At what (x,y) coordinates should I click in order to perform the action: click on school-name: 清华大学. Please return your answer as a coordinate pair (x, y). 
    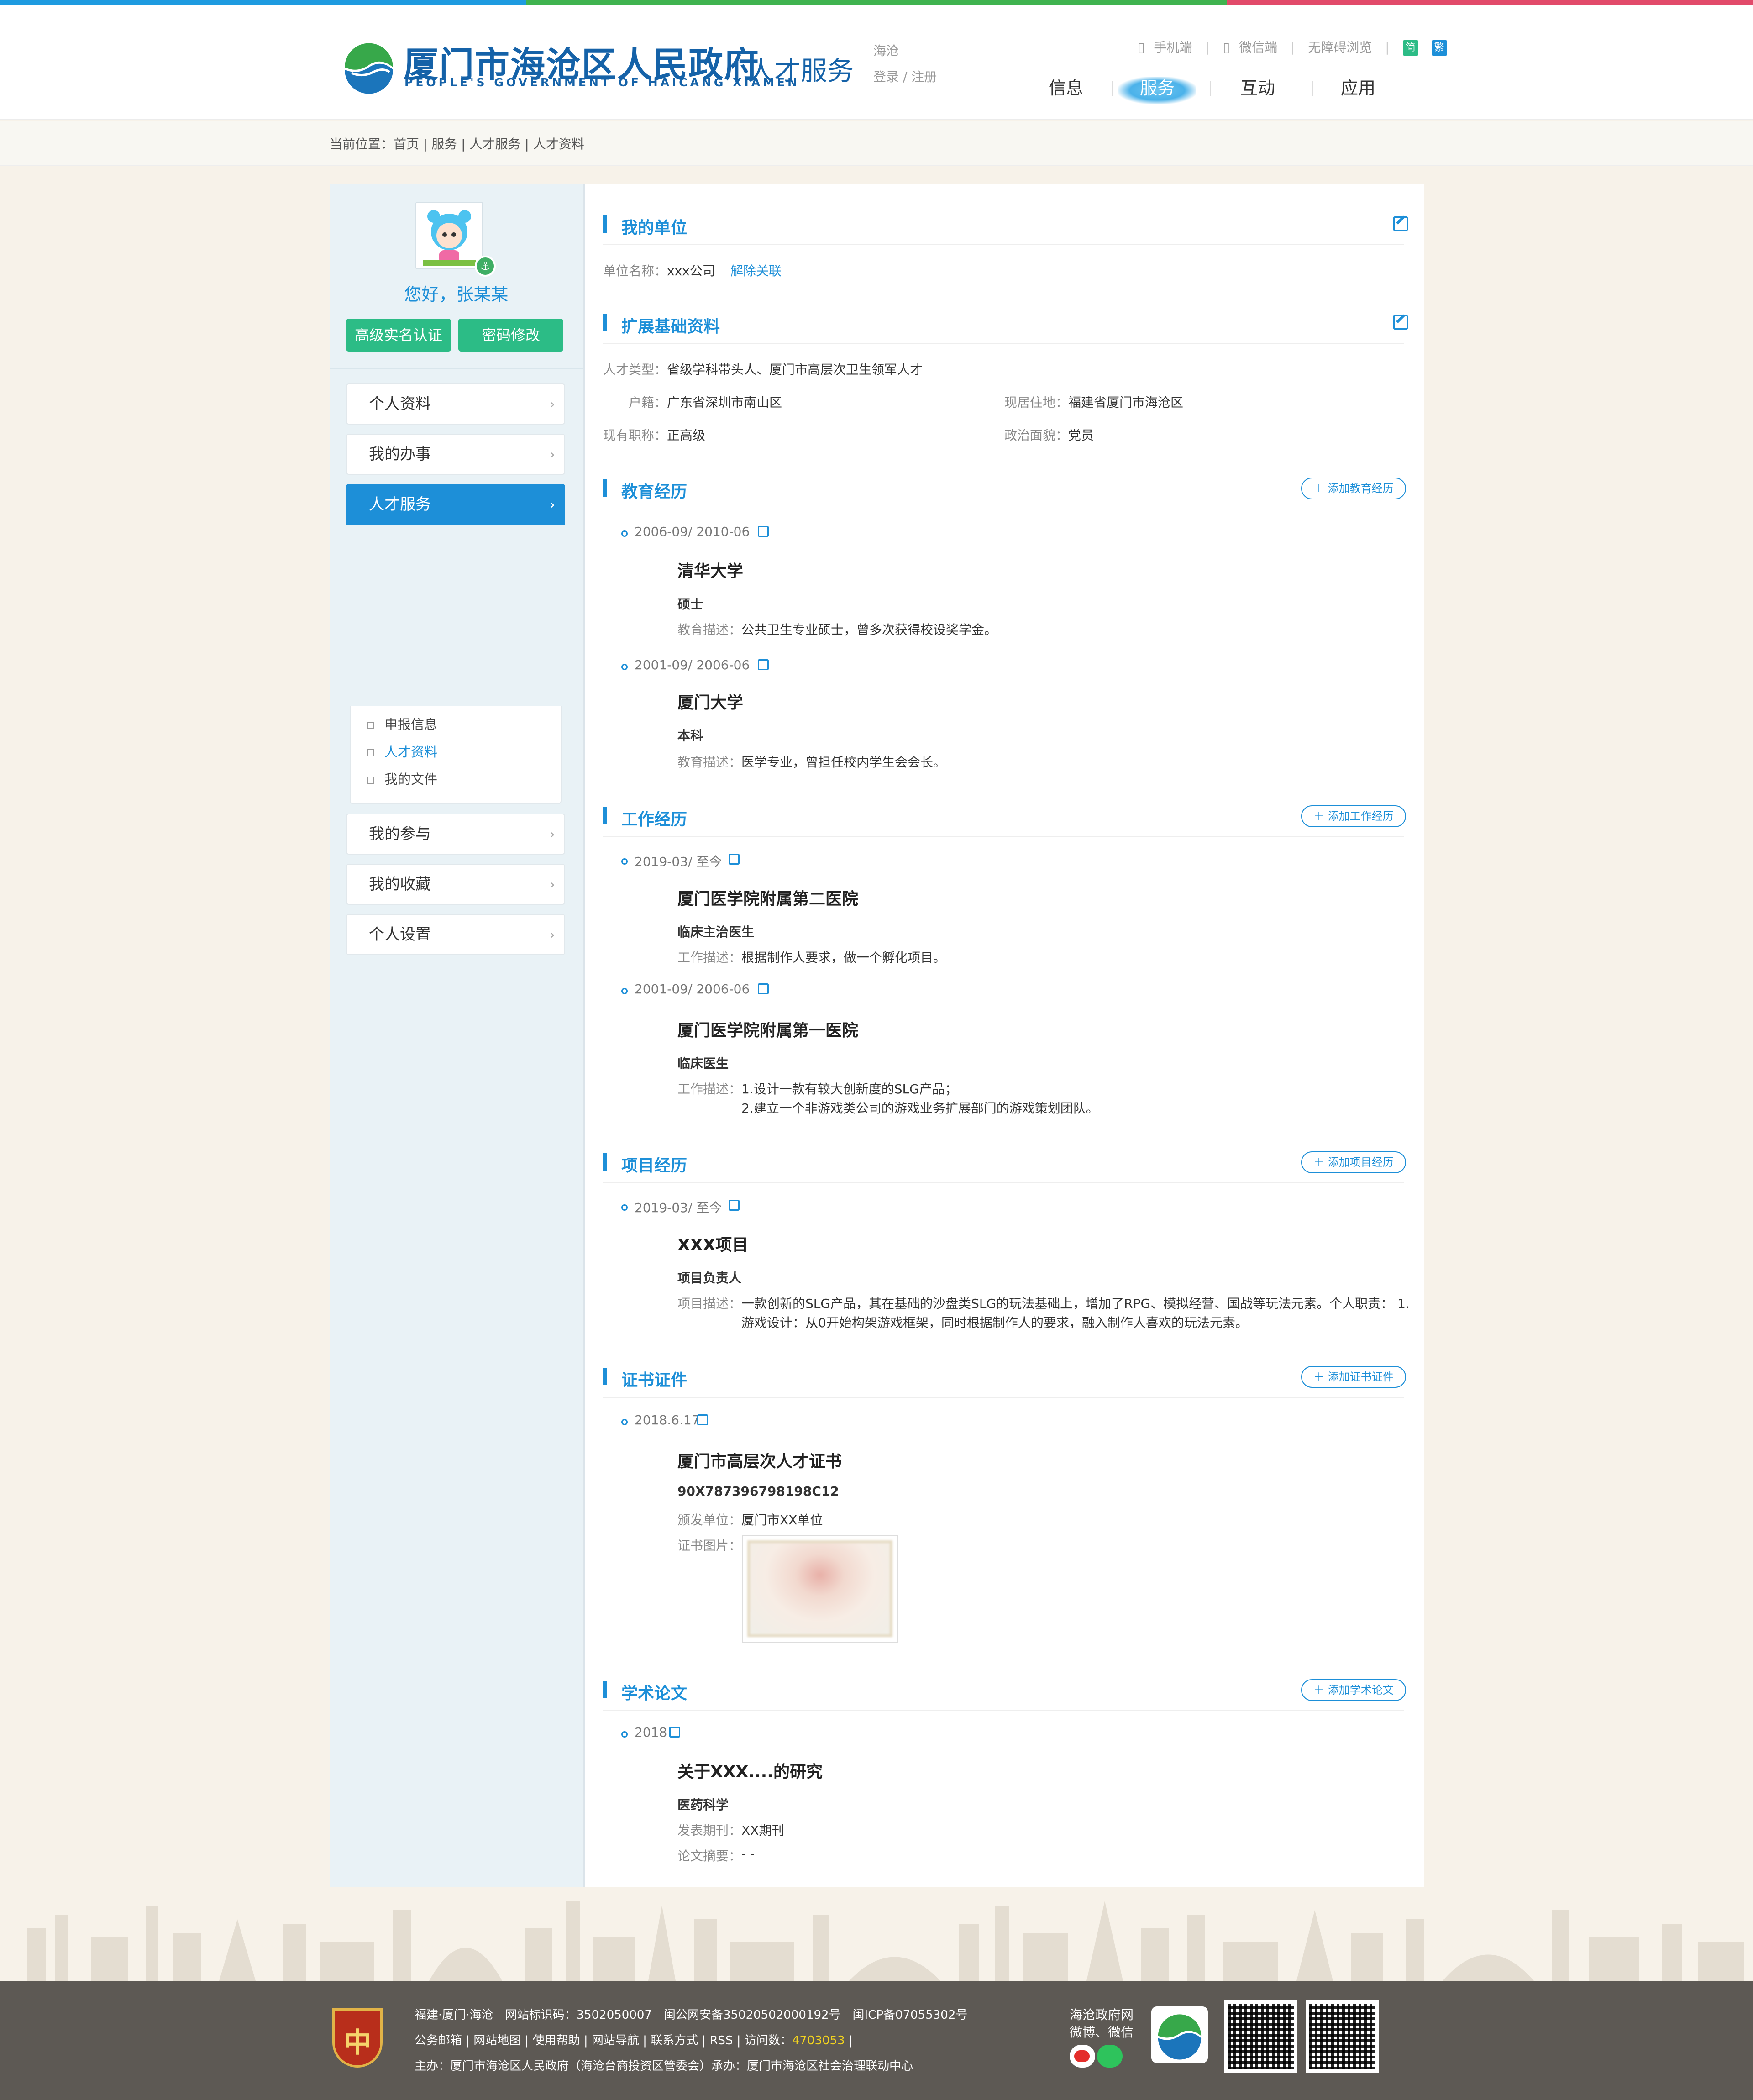
    Looking at the image, I should click on (710, 571).